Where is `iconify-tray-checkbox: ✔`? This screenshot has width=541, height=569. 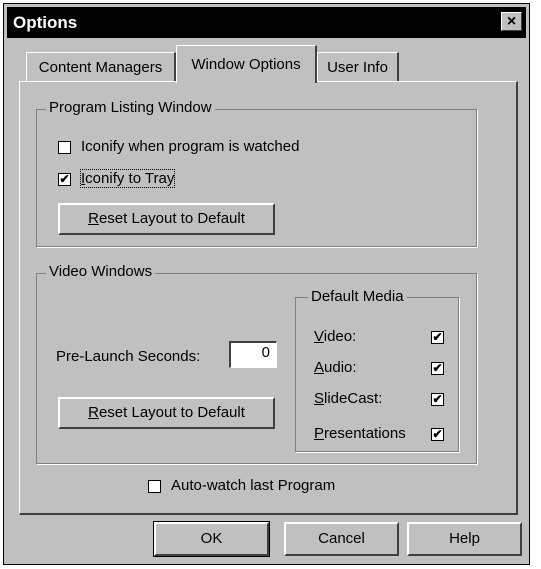 iconify-tray-checkbox: ✔ is located at coordinates (64, 179).